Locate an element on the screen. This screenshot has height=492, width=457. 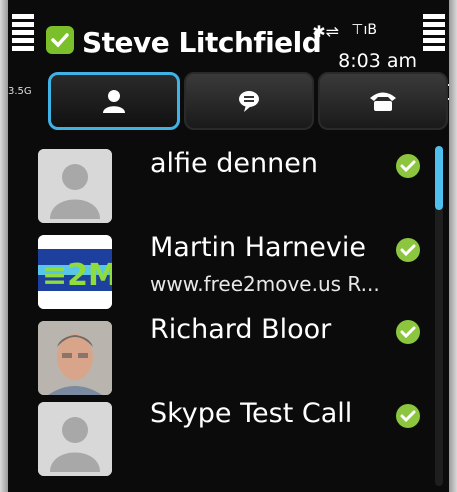
chat-bubble-icon is located at coordinates (249, 101).